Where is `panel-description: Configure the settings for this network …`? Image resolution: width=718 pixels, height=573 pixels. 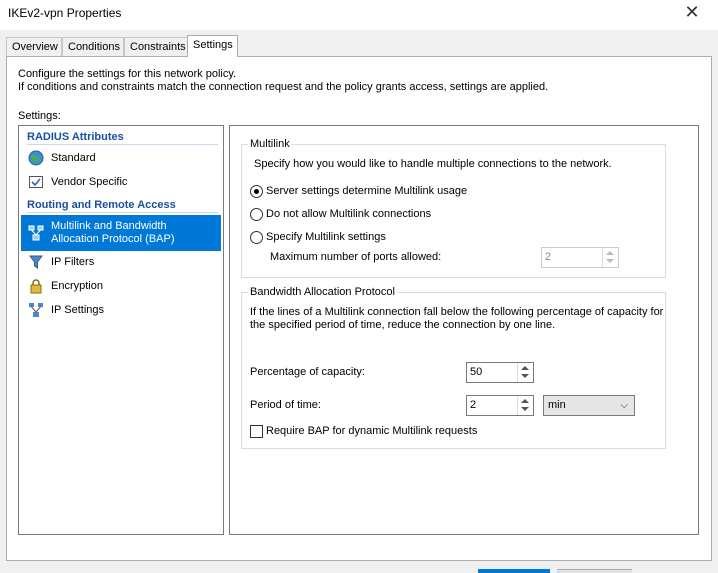
panel-description: Configure the settings for this network … is located at coordinates (283, 81).